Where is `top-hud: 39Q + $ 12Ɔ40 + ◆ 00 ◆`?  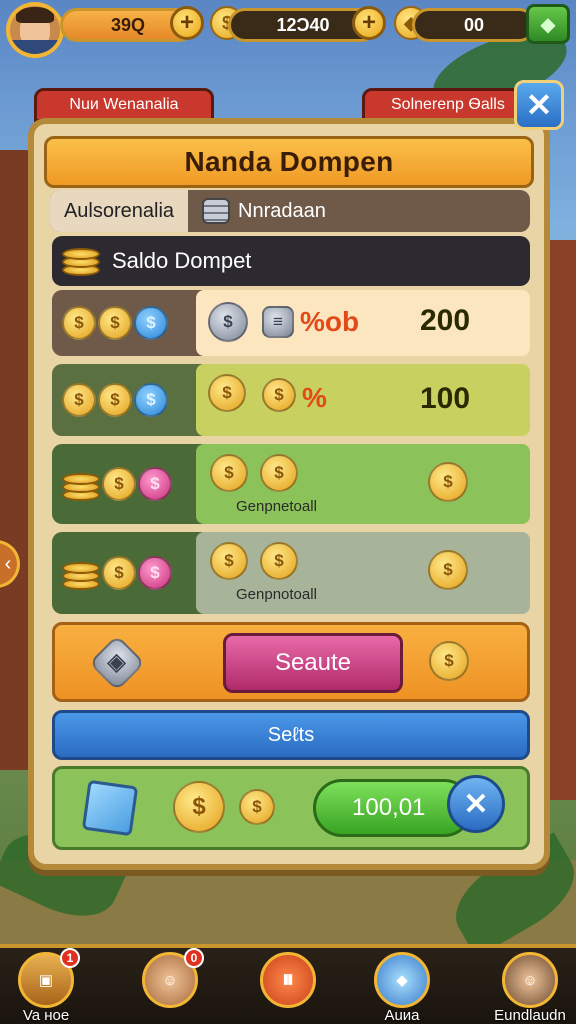
top-hud: 39Q + $ 12Ɔ40 + ◆ 00 ◆ is located at coordinates (288, 30).